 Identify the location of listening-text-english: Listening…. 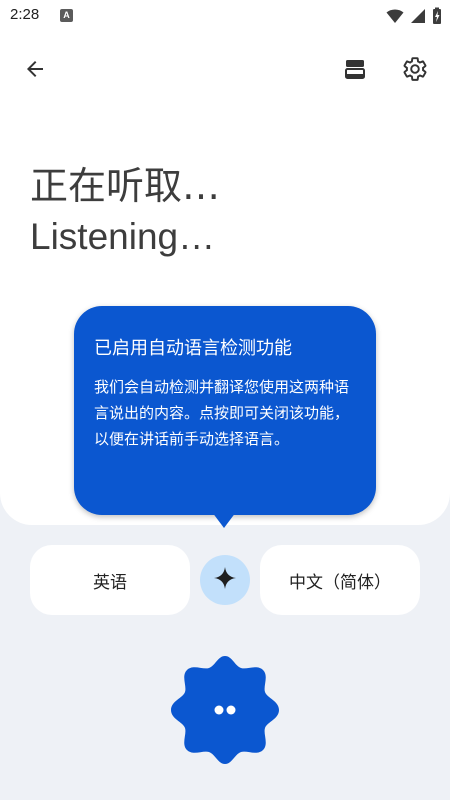
(123, 236).